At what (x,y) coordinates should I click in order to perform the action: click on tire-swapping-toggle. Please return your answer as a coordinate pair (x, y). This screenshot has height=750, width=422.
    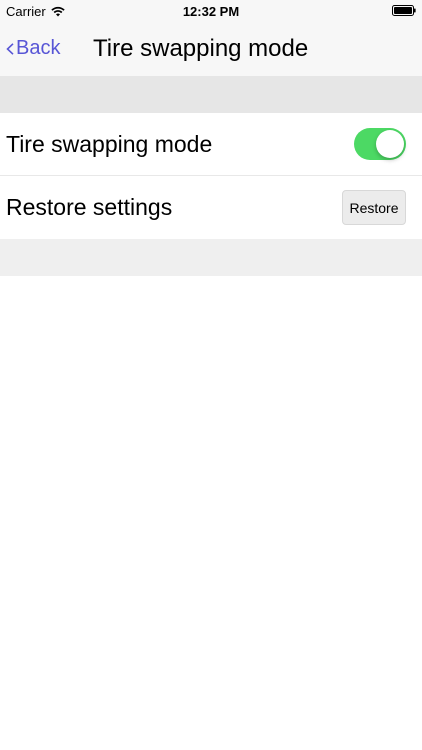
    Looking at the image, I should click on (380, 144).